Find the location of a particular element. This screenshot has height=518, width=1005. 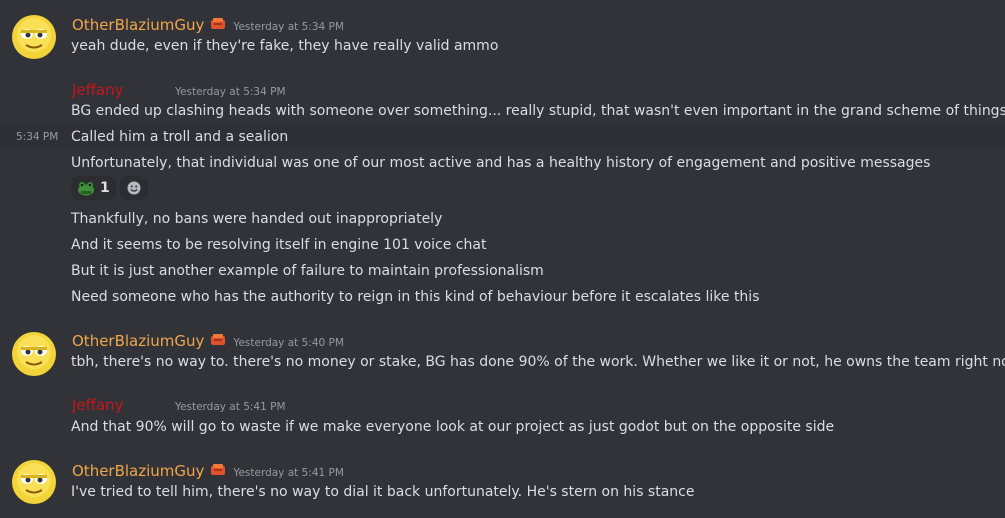

add-reaction-button is located at coordinates (133, 188).